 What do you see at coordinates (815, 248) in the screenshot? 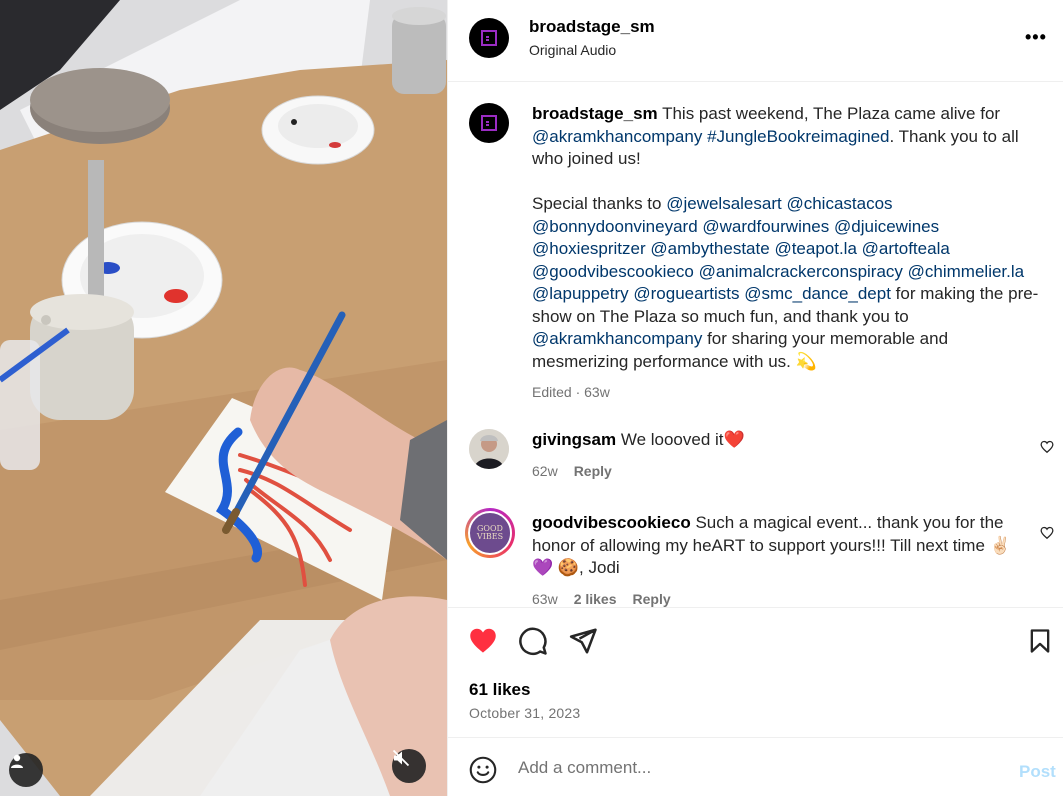
I see `mention-link: @teapot.la` at bounding box center [815, 248].